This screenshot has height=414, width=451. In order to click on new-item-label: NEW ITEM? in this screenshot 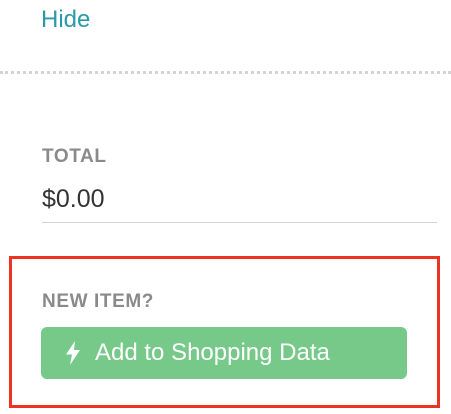, I will do `click(98, 301)`.